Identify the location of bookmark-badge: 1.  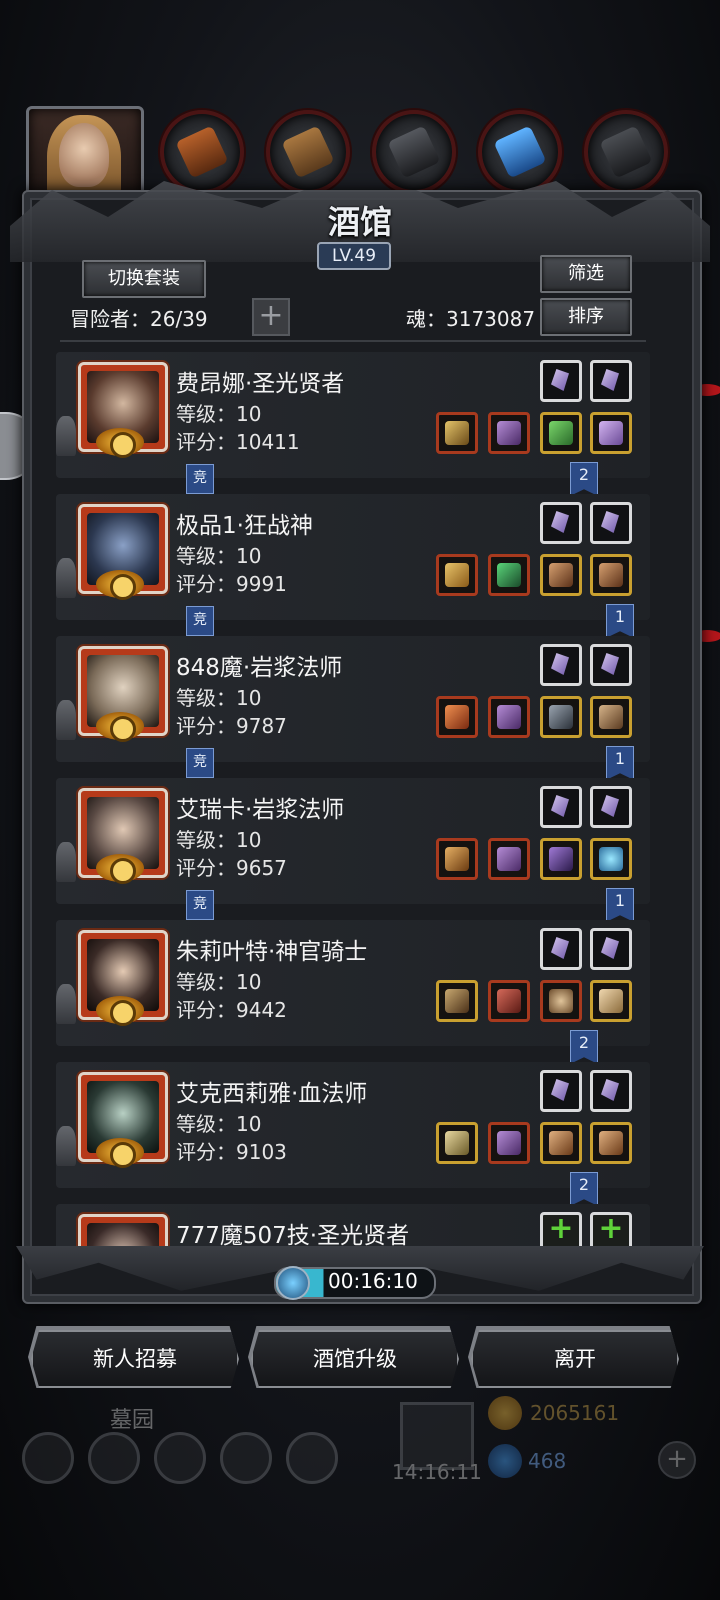
(620, 763).